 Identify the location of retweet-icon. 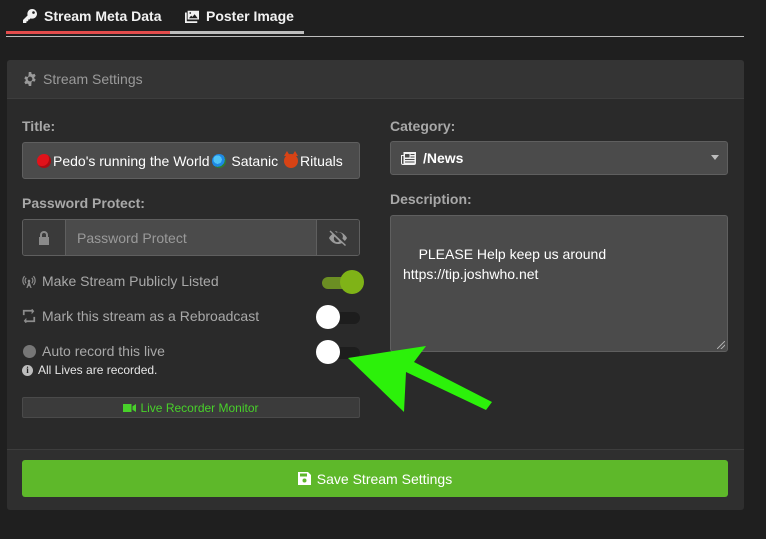
(29, 316).